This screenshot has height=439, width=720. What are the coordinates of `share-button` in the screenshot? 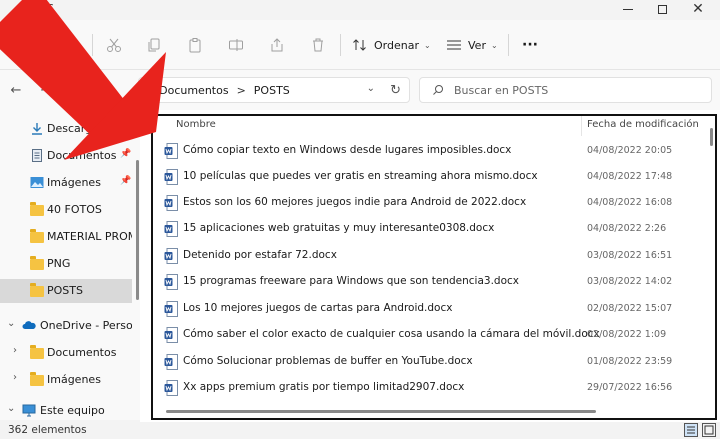 It's located at (277, 45).